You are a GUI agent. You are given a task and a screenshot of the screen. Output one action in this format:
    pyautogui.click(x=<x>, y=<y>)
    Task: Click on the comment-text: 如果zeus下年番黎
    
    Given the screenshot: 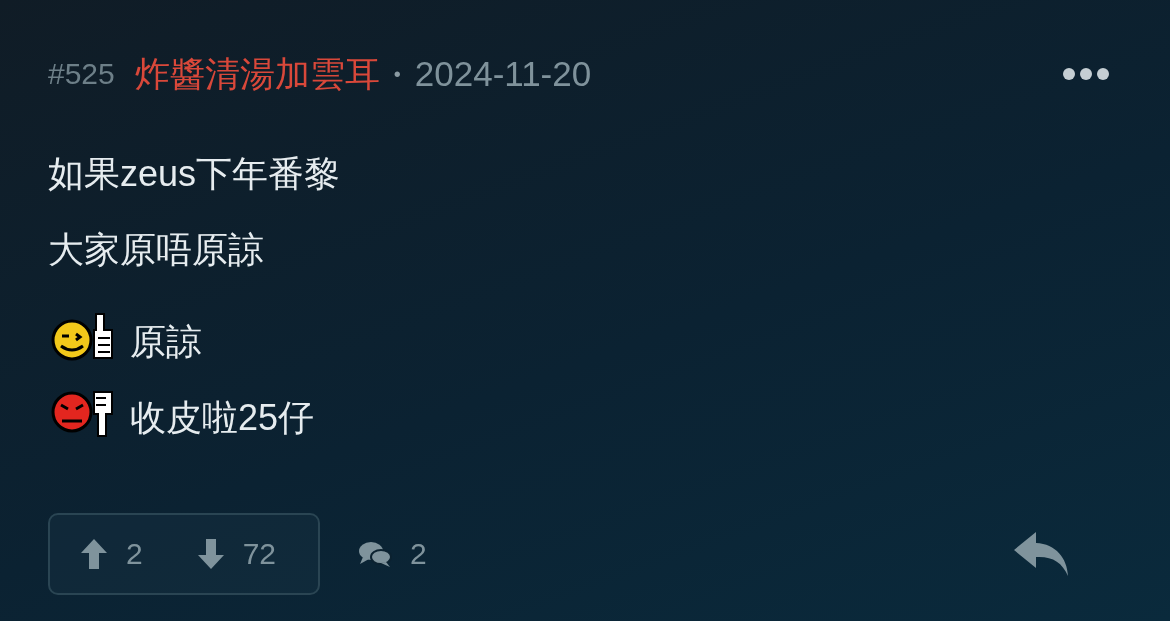 What is the action you would take?
    pyautogui.click(x=194, y=174)
    